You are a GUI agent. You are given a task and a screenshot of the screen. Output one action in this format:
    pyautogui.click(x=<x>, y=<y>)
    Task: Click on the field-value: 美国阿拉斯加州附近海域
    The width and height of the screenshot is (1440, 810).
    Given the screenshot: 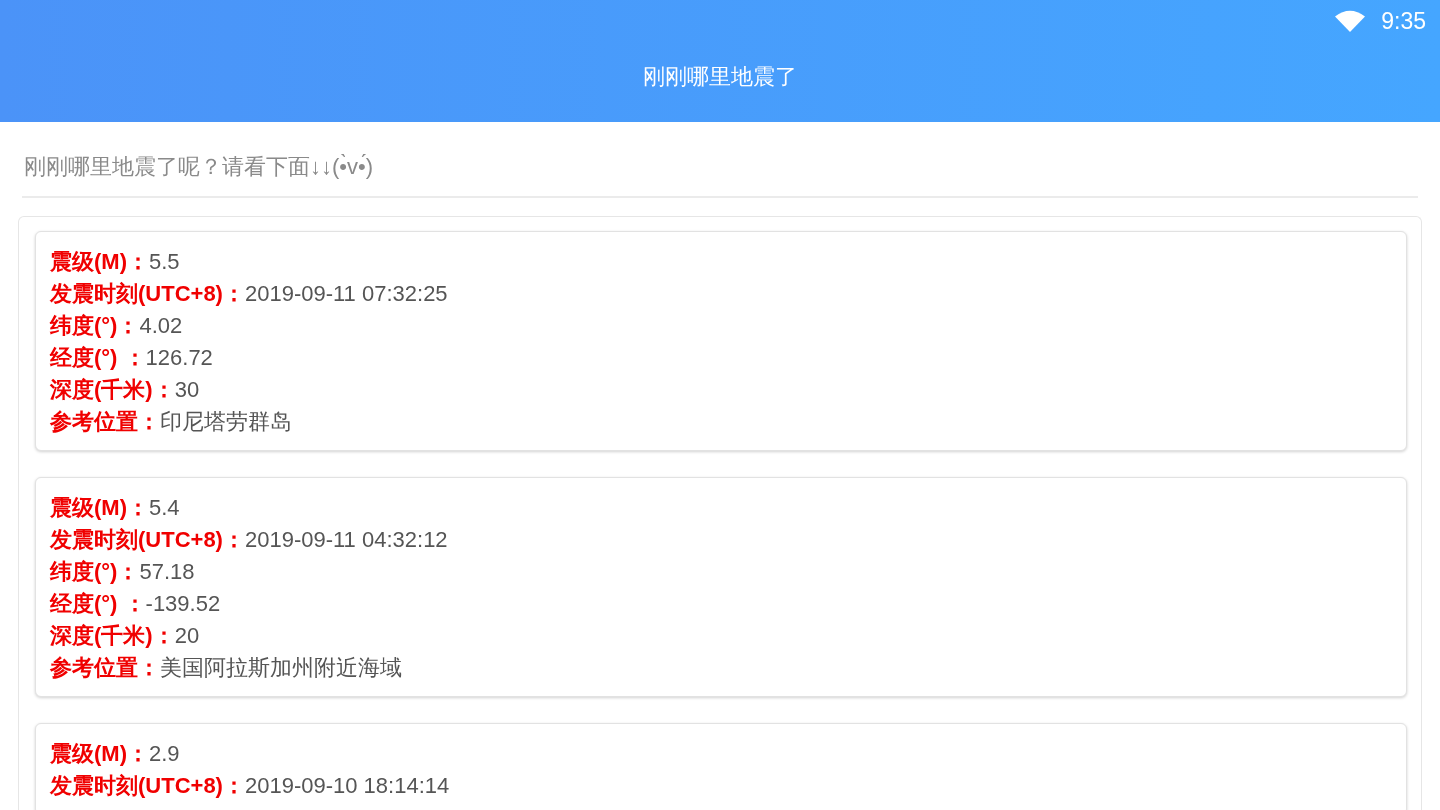 What is the action you would take?
    pyautogui.click(x=281, y=667)
    